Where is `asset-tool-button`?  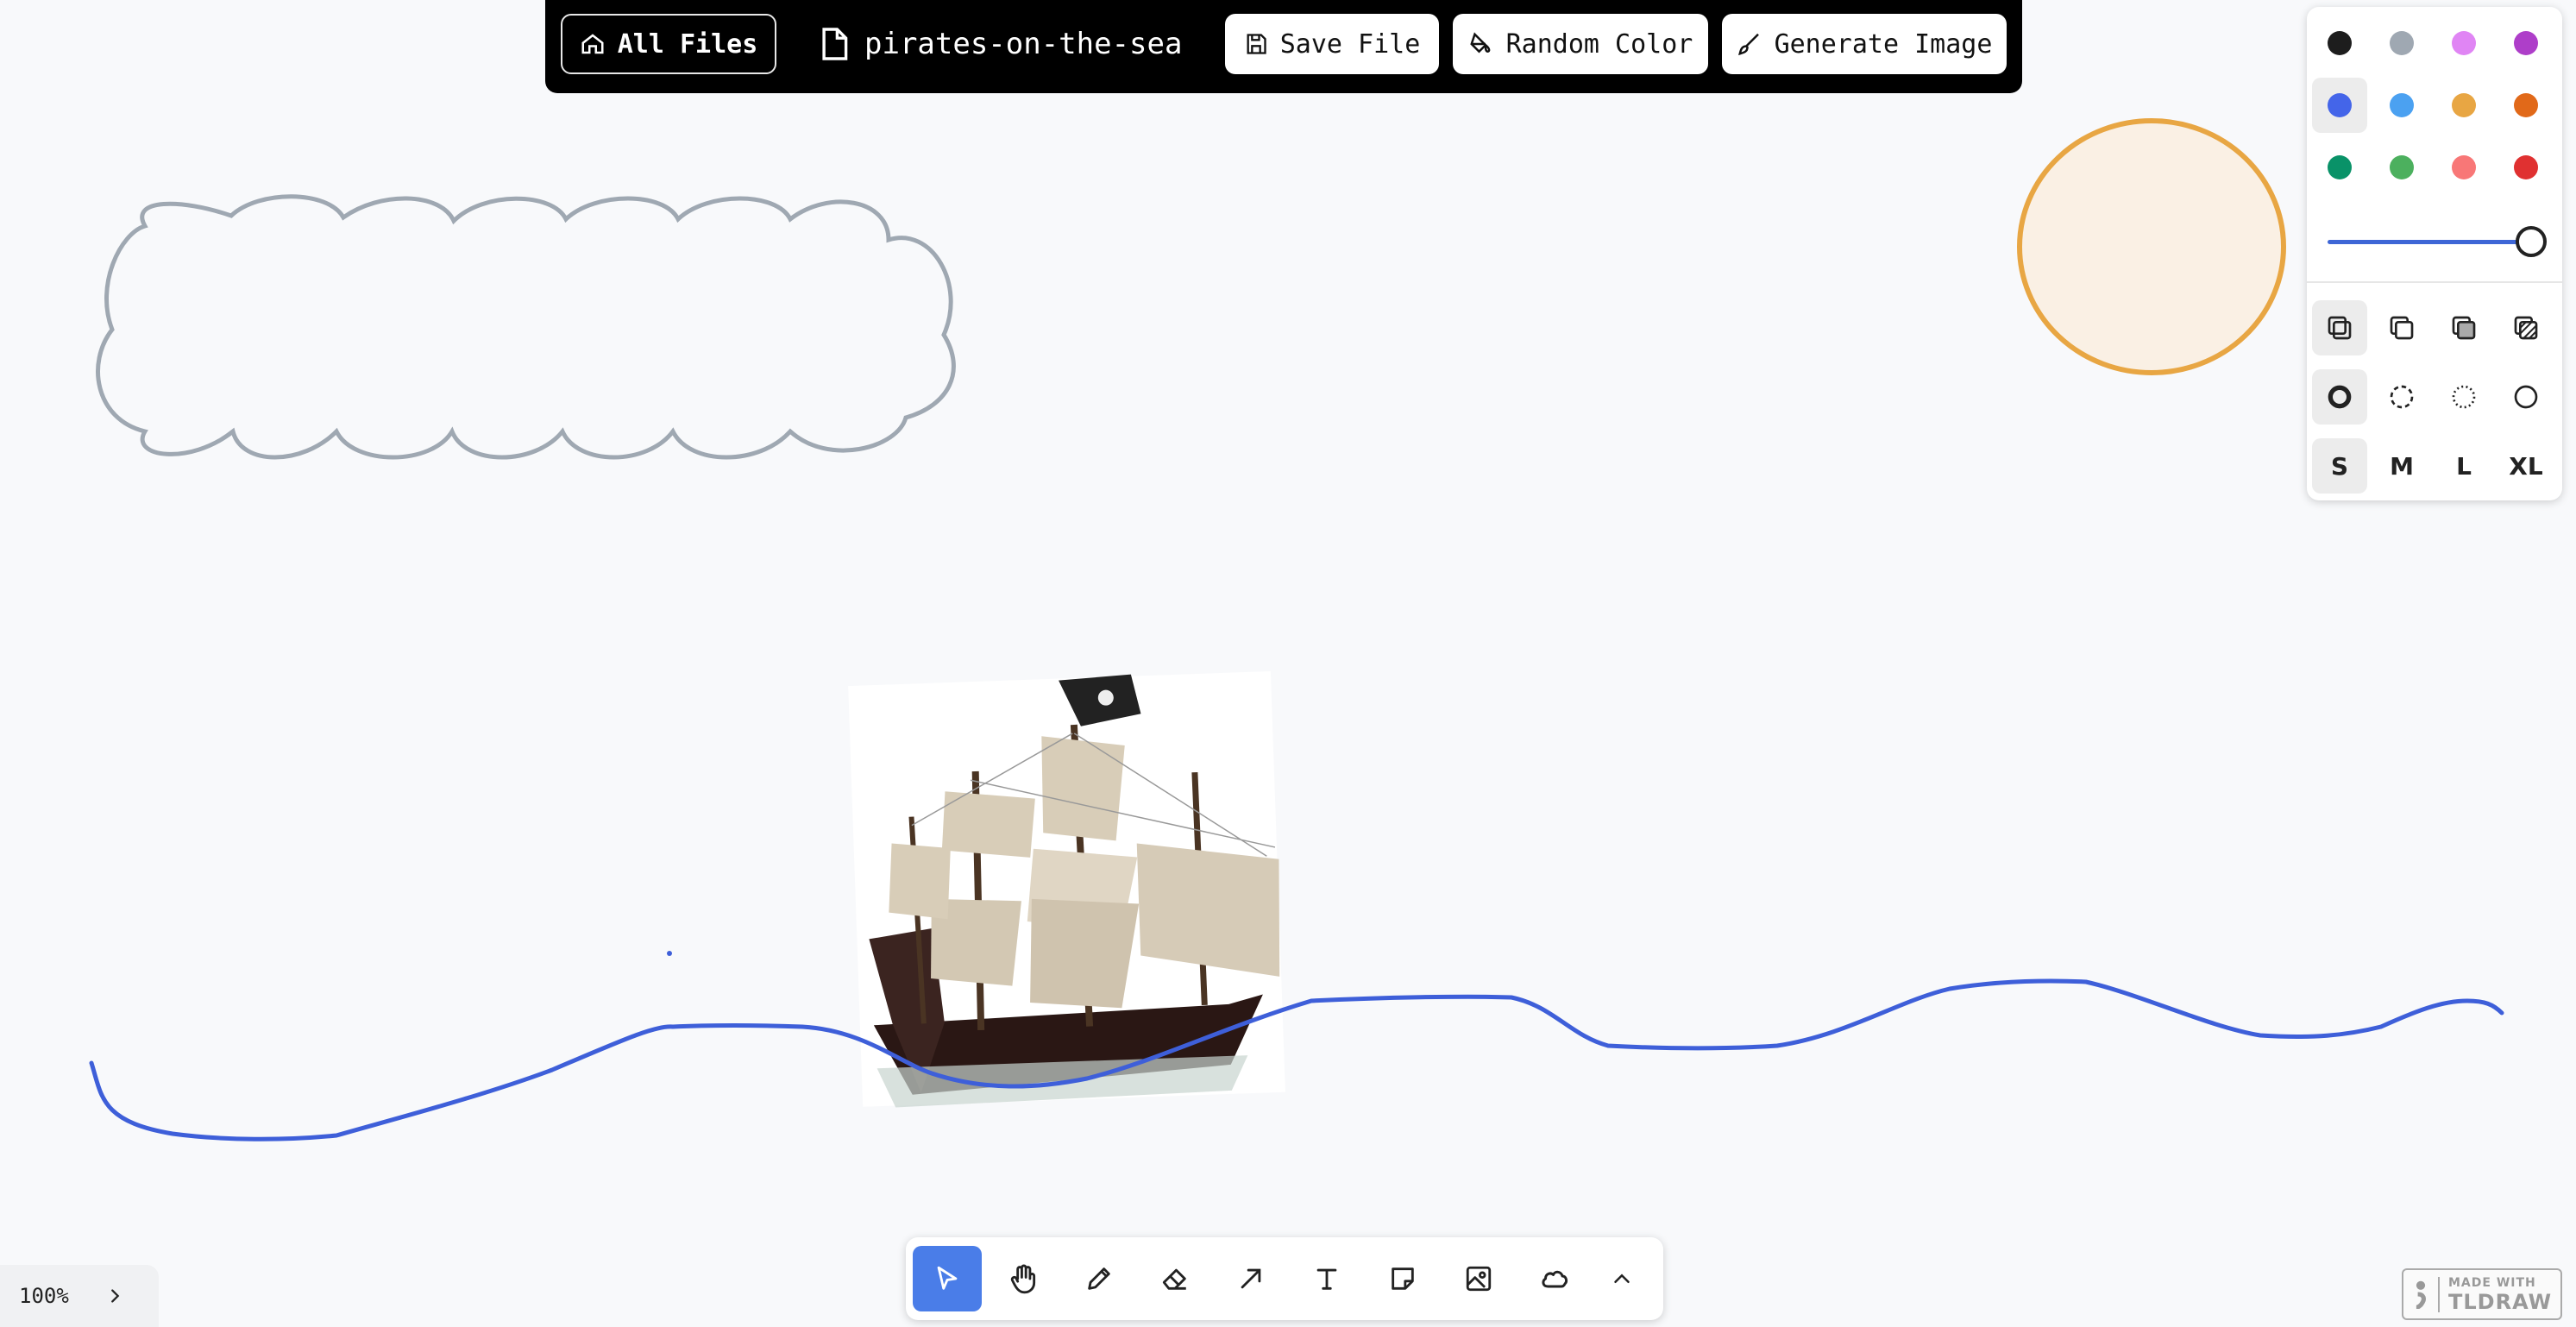
asset-tool-button is located at coordinates (1478, 1279).